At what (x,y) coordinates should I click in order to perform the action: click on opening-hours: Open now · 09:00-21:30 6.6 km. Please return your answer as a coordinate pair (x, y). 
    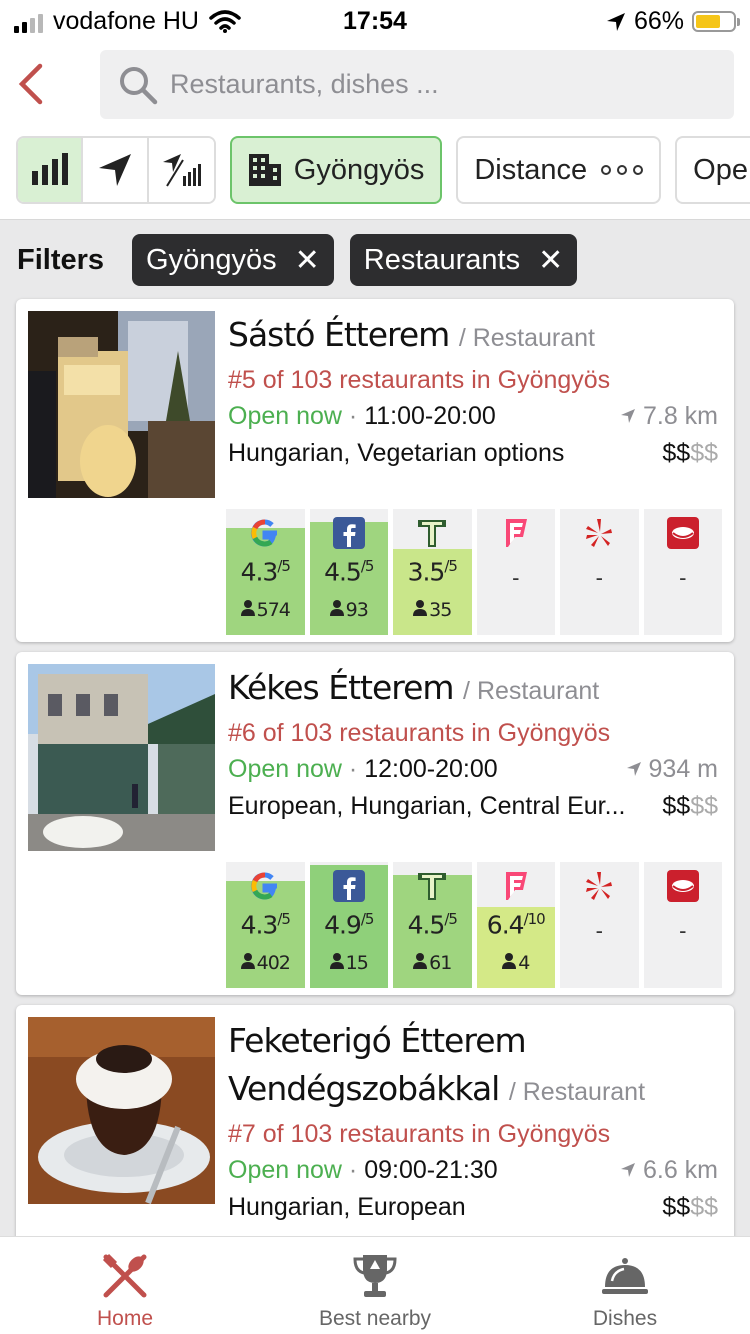
    Looking at the image, I should click on (473, 1170).